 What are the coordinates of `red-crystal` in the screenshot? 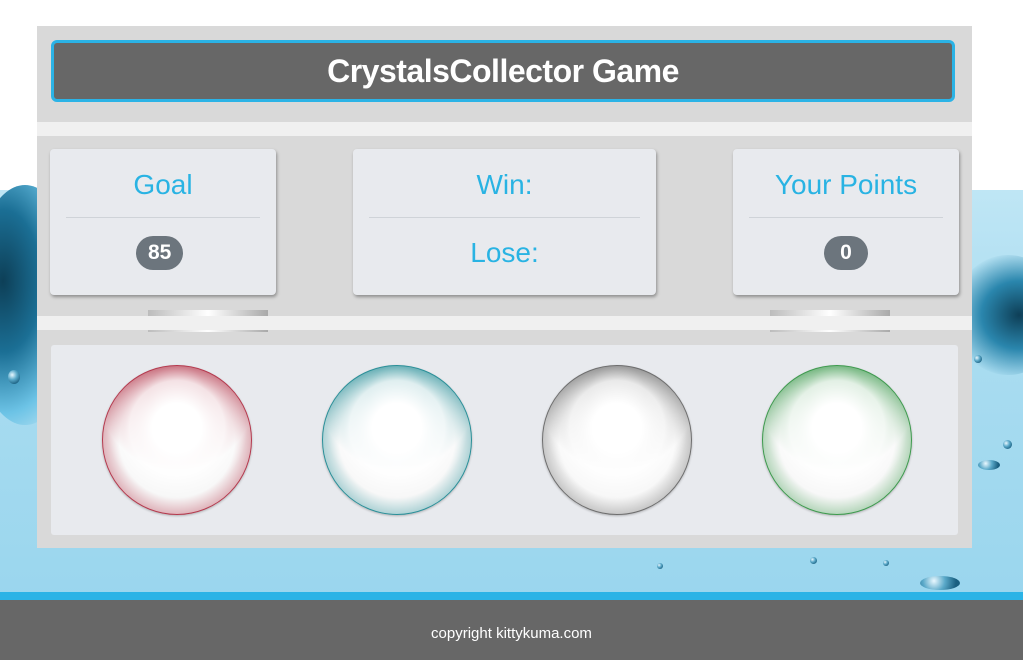 It's located at (177, 440).